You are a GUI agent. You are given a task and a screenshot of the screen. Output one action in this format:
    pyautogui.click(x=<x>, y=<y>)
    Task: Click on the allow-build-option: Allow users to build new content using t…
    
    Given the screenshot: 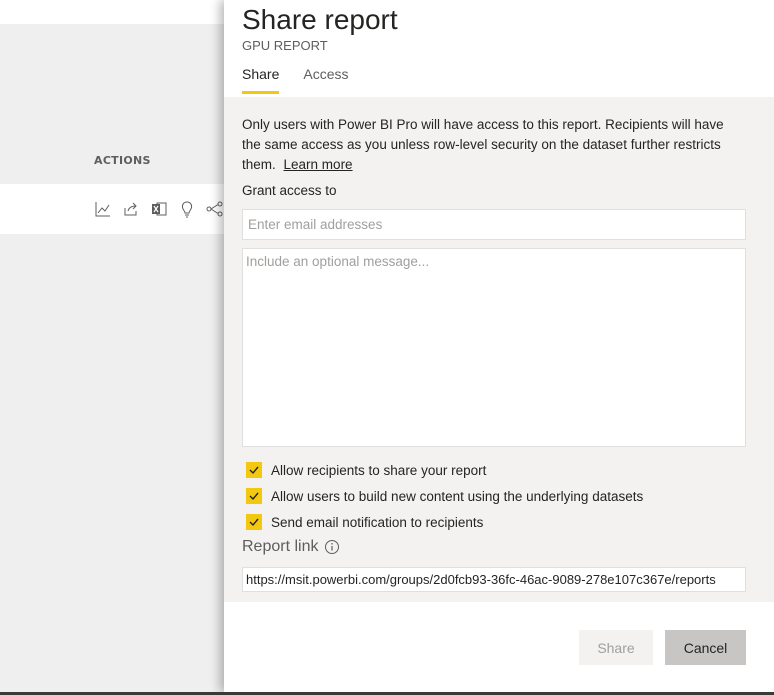 What is the action you would take?
    pyautogui.click(x=444, y=496)
    